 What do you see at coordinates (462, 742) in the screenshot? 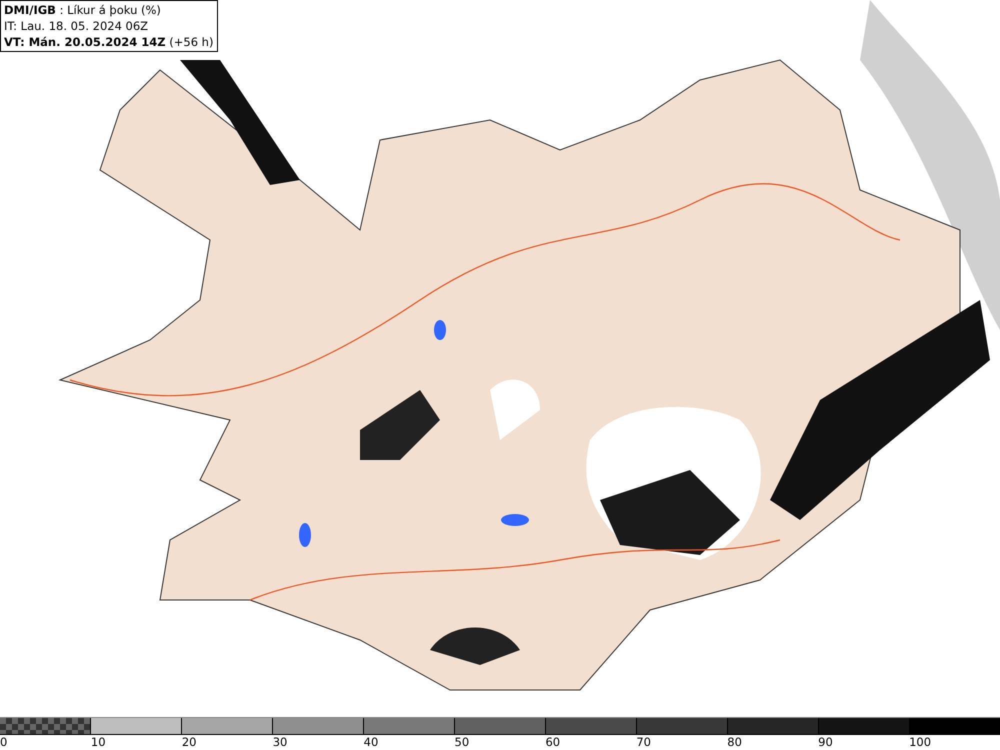
I see `legend-label: 50` at bounding box center [462, 742].